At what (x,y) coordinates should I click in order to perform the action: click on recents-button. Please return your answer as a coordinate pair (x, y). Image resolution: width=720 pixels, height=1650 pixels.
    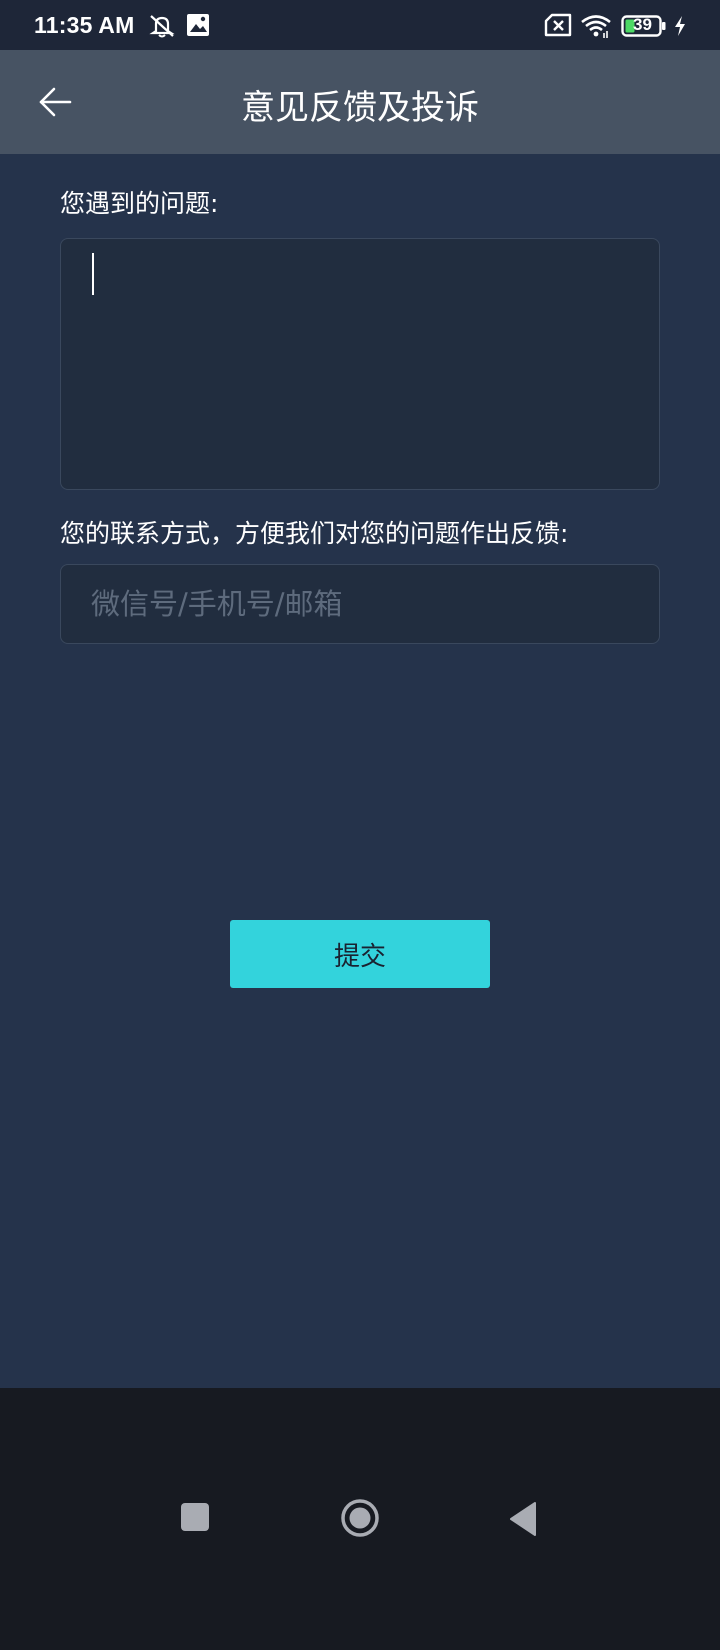
    Looking at the image, I should click on (195, 1519).